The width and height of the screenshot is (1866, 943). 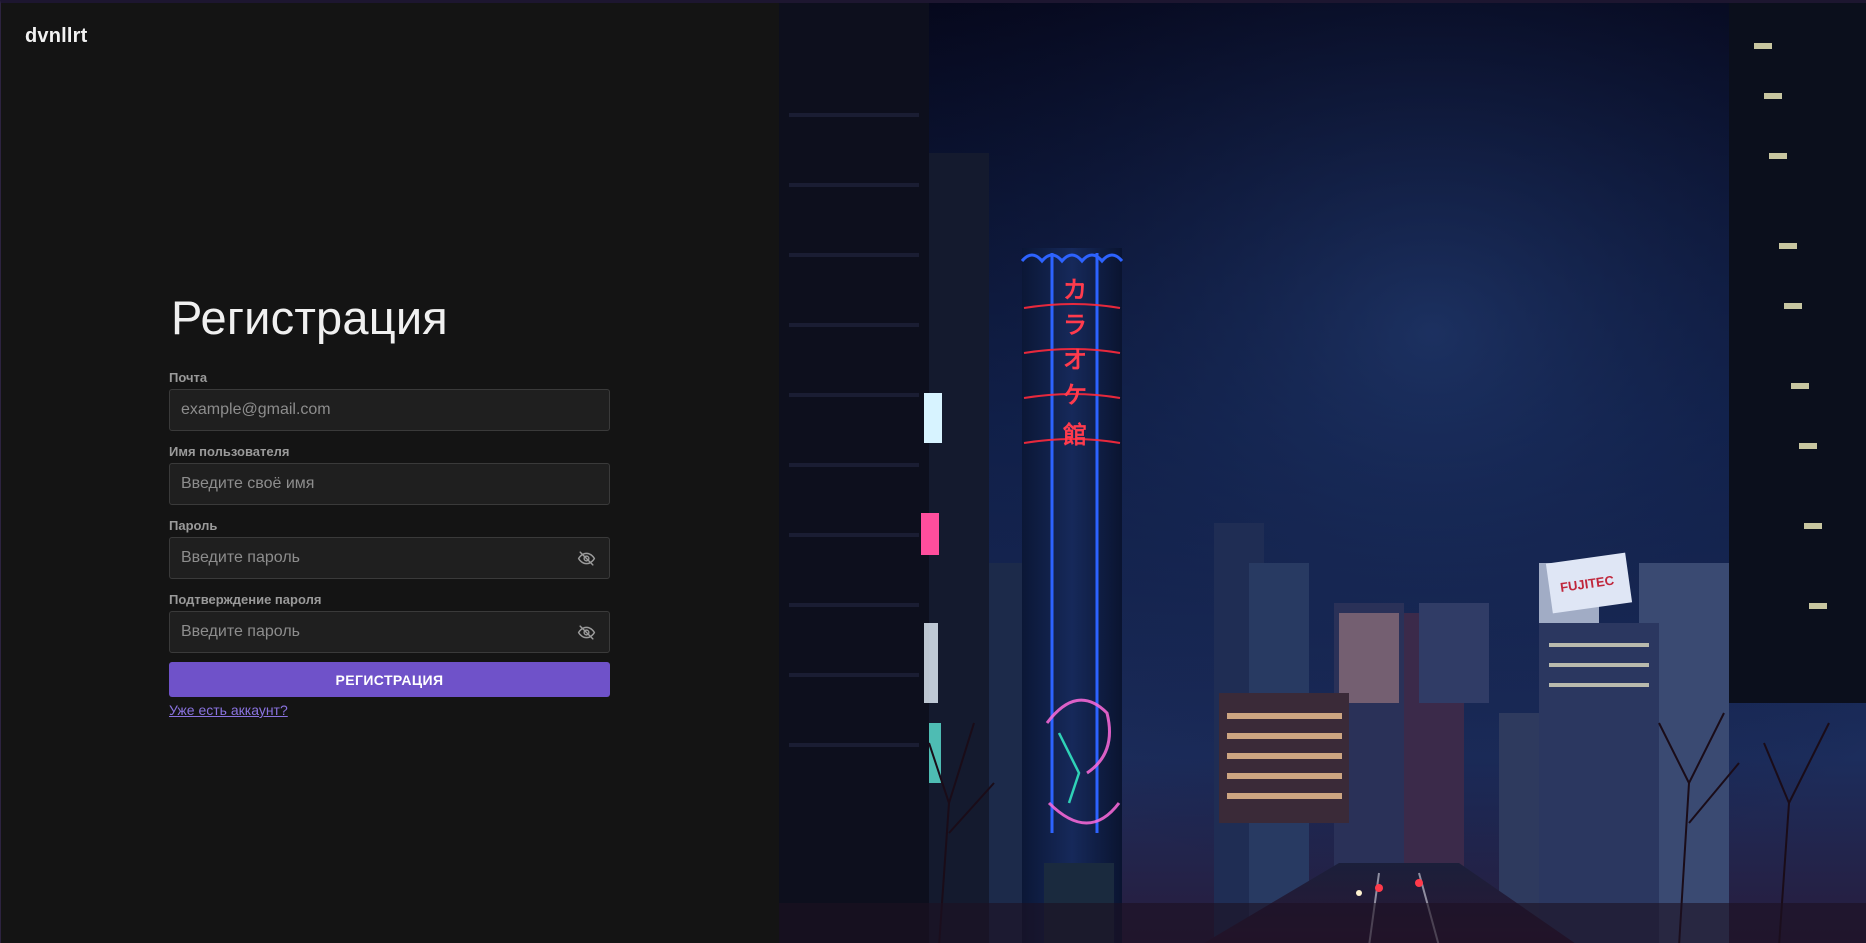 I want to click on username-label: Имя пользователя, so click(x=229, y=451).